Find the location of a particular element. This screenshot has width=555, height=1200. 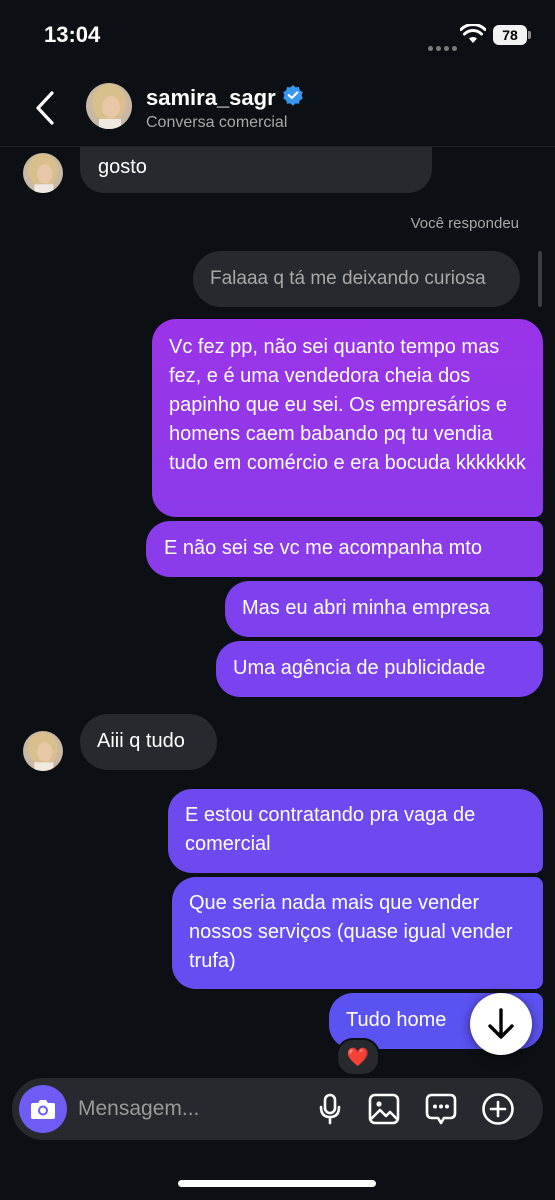

chat-header: samira_sagr Conversa comercial is located at coordinates (277, 108).